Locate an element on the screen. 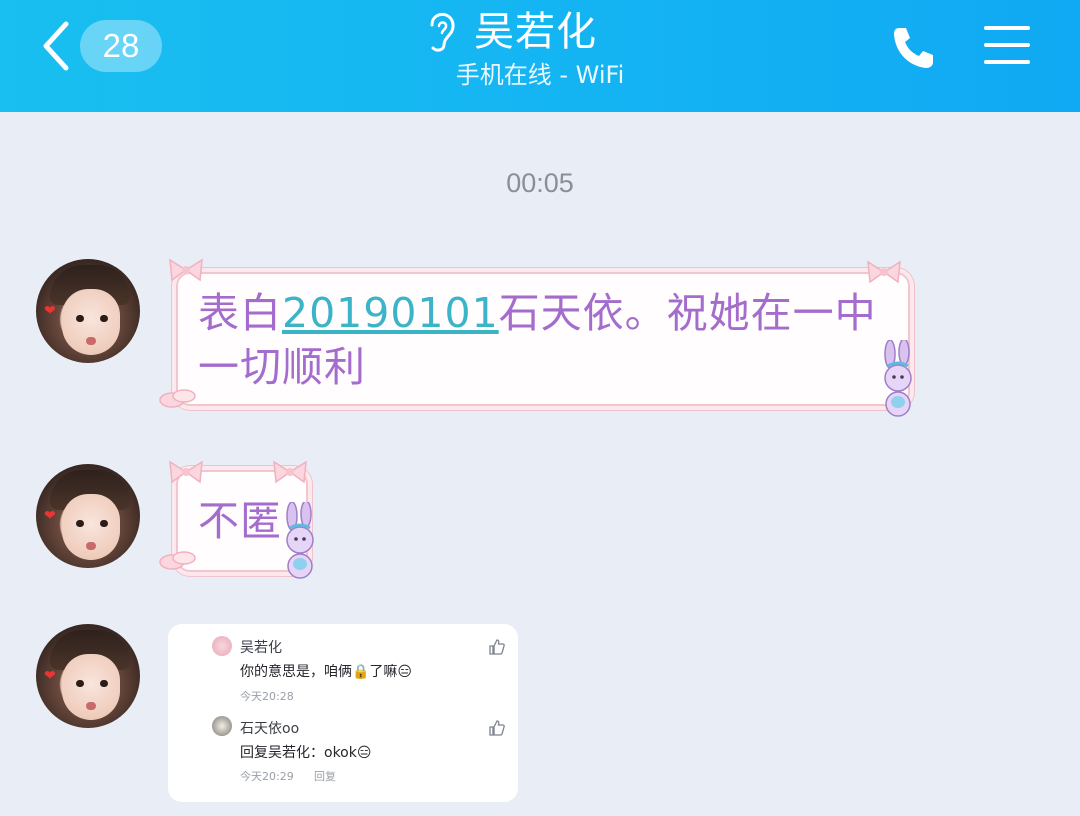  chat-header: 28 吴若化 手机在线 - WiFi is located at coordinates (540, 56).